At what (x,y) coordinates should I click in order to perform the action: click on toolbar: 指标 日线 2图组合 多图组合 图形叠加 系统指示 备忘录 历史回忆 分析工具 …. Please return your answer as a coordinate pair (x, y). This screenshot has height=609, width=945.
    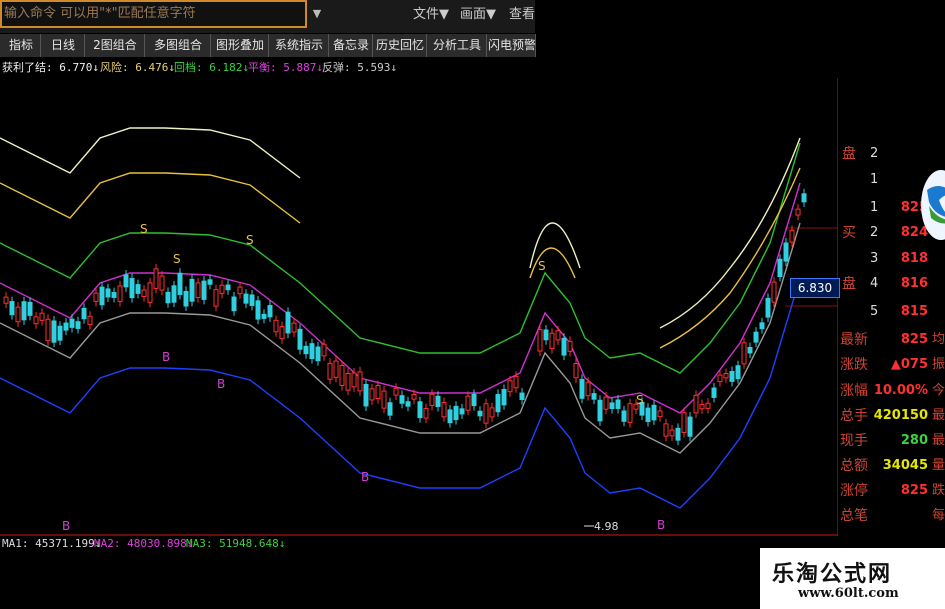
    Looking at the image, I should click on (268, 45).